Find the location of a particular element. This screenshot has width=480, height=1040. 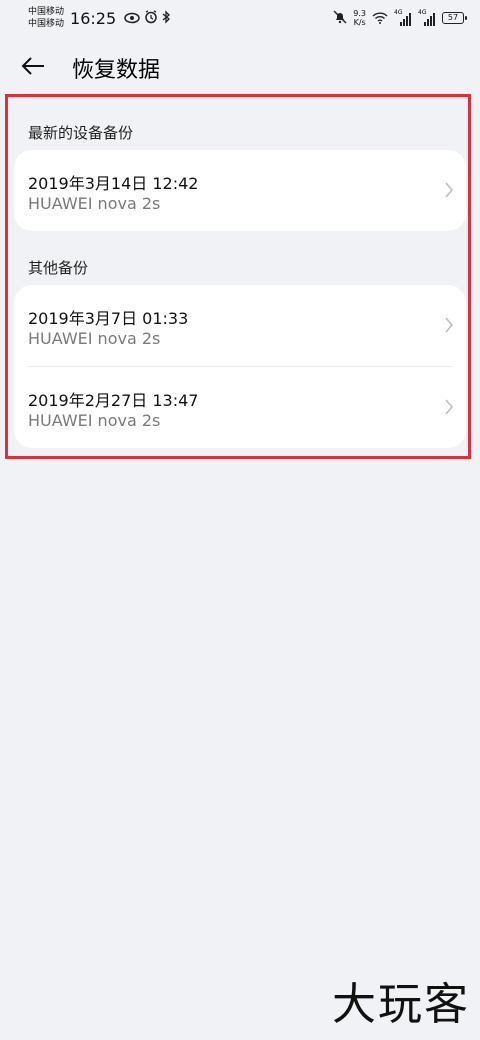

latest-backup-card: 2019年3月14日 12:42 HUAWEI nova 2s is located at coordinates (240, 190).